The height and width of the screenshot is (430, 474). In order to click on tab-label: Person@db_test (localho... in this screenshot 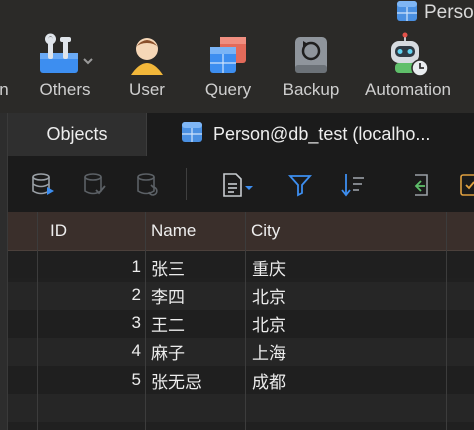, I will do `click(322, 134)`.